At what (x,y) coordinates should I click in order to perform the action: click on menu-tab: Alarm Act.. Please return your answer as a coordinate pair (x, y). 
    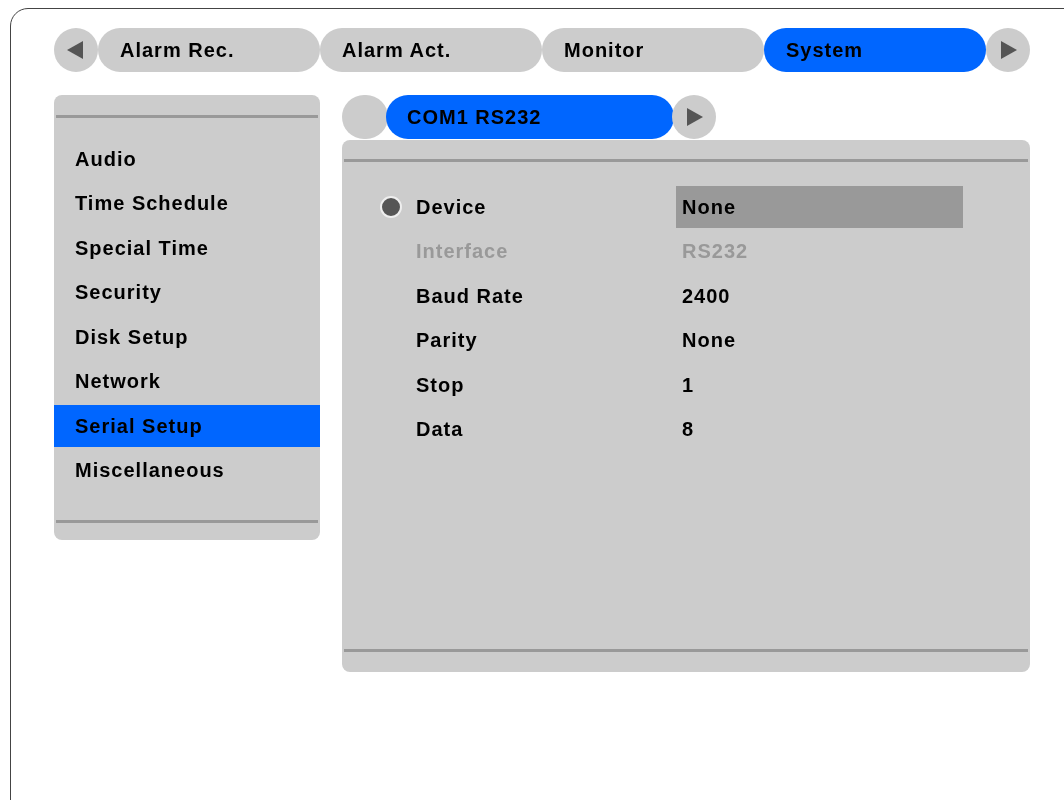
    Looking at the image, I should click on (431, 50).